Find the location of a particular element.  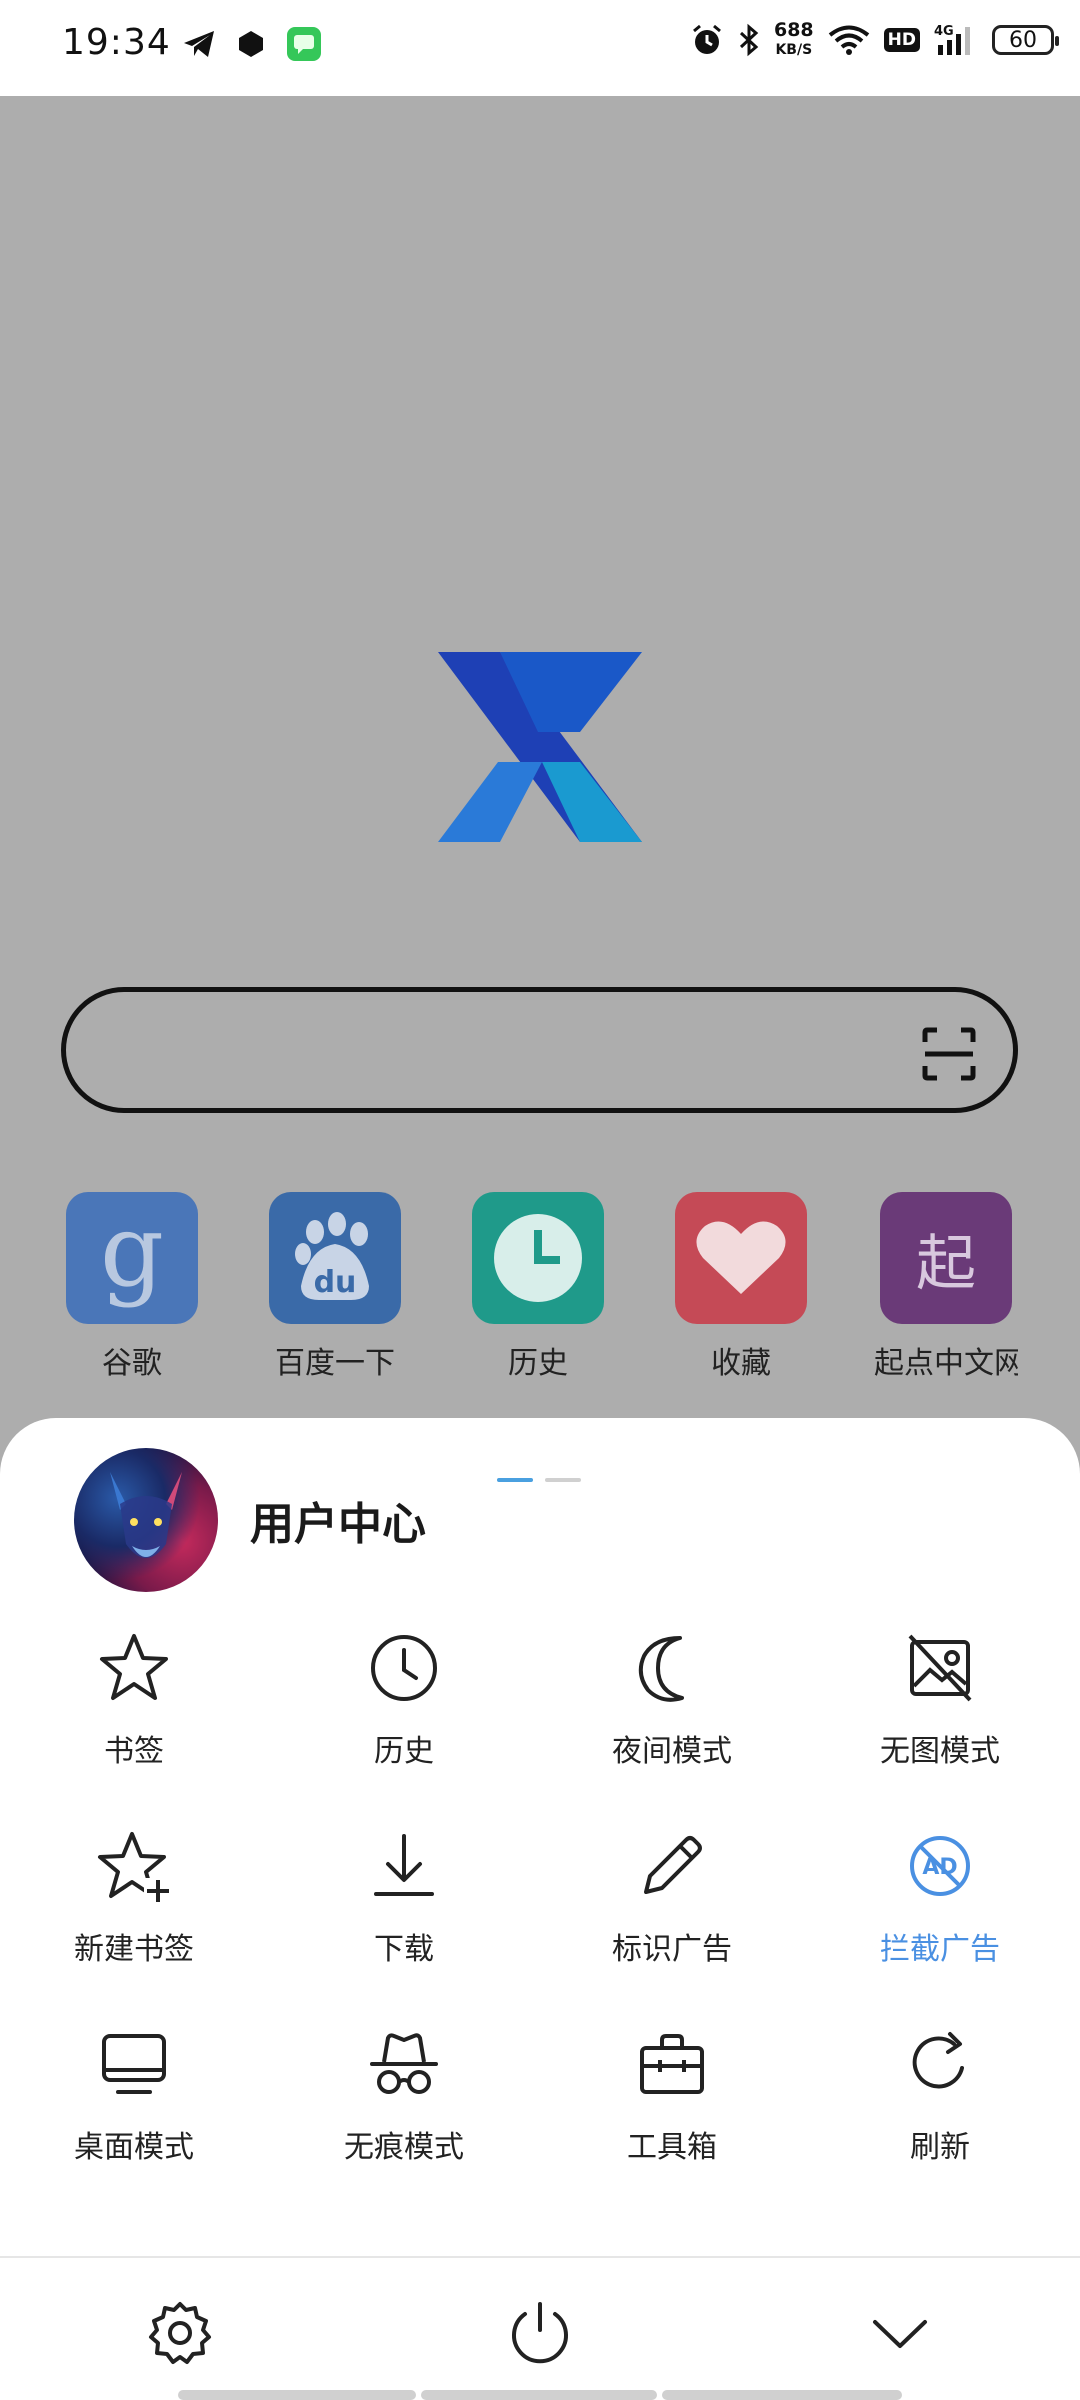

heart-icon is located at coordinates (741, 1258).